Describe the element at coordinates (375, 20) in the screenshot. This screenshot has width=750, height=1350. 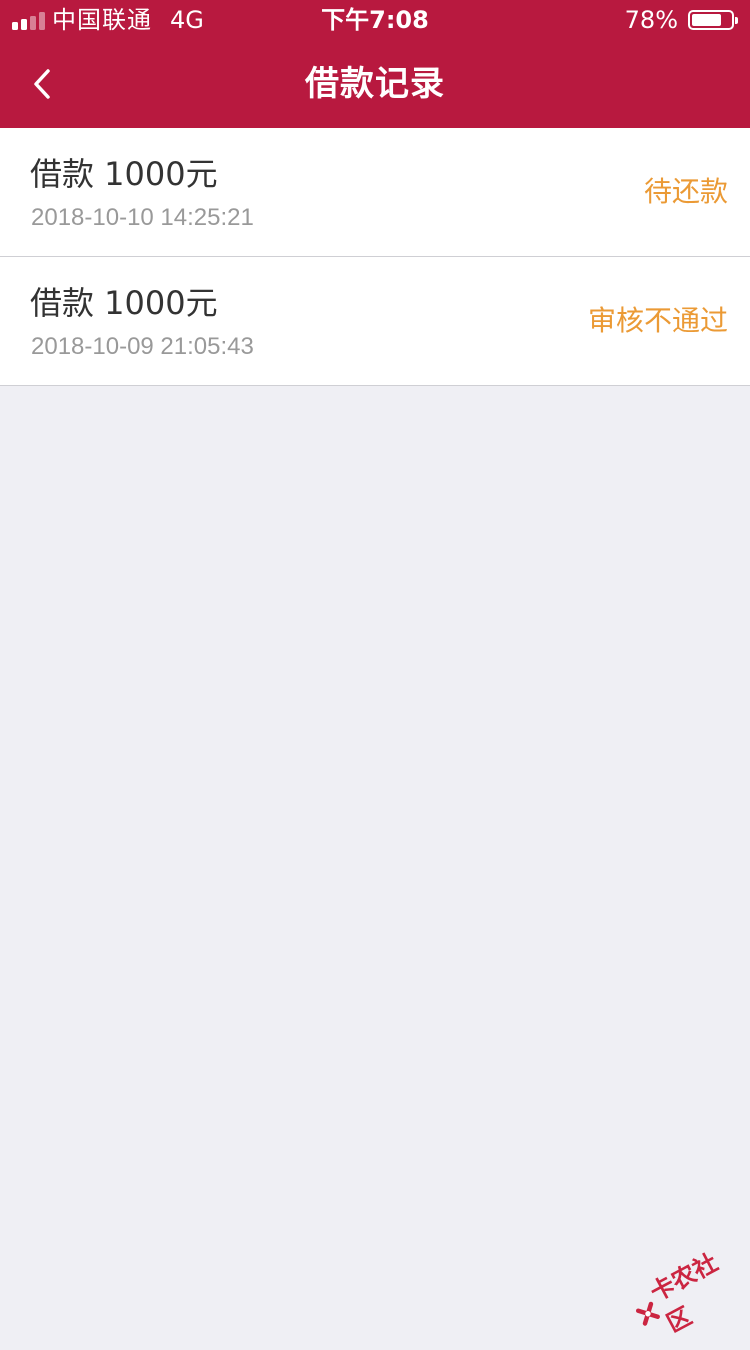
I see `status-bar: 中国联通 4G 下午7:08 78%` at that location.